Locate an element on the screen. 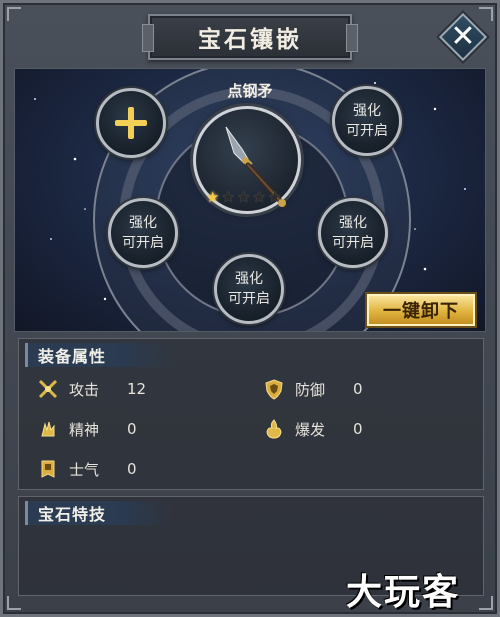 This screenshot has width=500, height=617. stat-spirit: 精神 0 is located at coordinates (87, 429).